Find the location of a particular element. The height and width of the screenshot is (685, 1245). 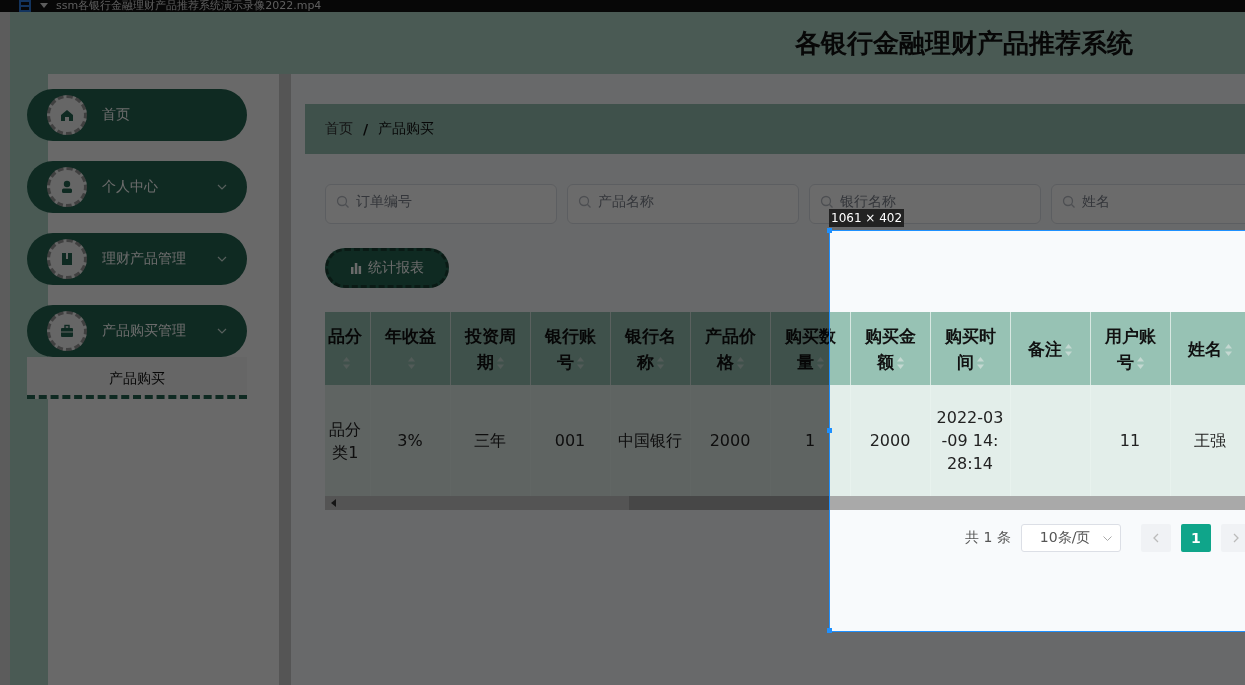

chevron-right-icon is located at coordinates (1235, 538).